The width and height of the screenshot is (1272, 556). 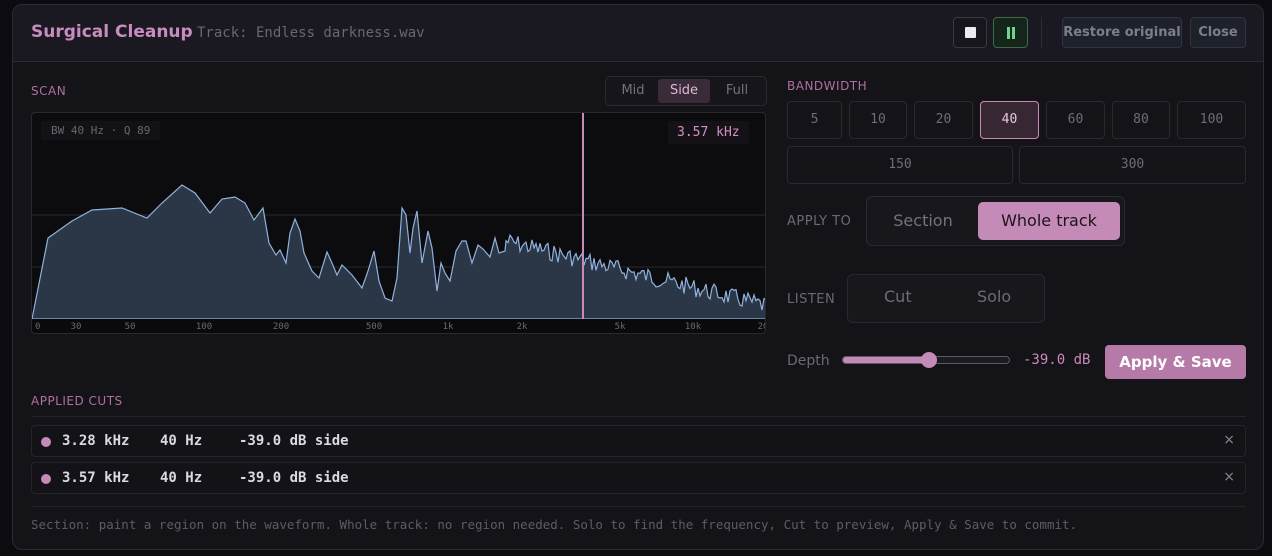 What do you see at coordinates (943, 120) in the screenshot?
I see `bandwidth-20: 20` at bounding box center [943, 120].